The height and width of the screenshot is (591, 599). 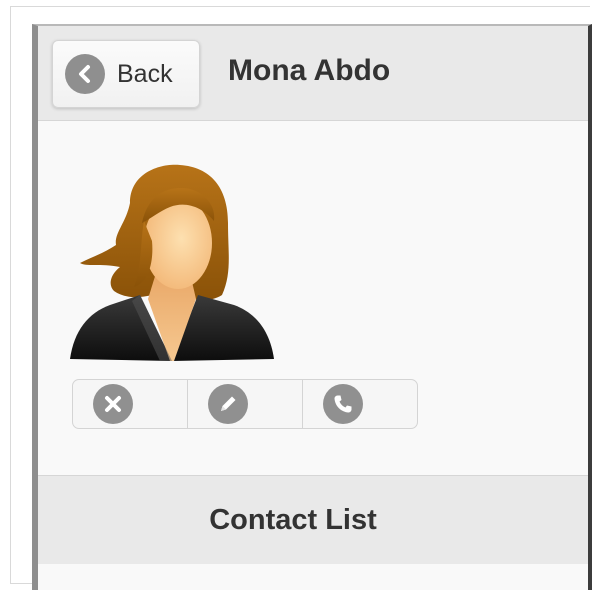 What do you see at coordinates (172, 263) in the screenshot?
I see `female-avatar-icon` at bounding box center [172, 263].